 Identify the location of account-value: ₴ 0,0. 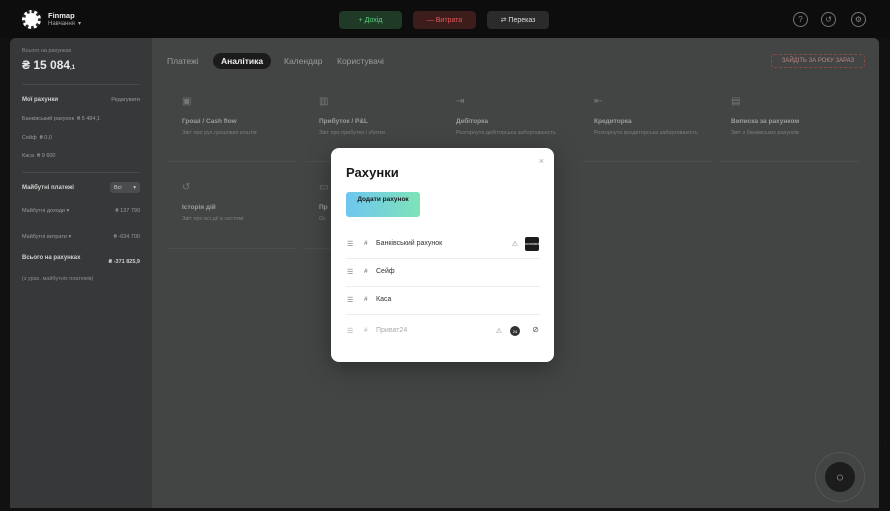
(45, 138).